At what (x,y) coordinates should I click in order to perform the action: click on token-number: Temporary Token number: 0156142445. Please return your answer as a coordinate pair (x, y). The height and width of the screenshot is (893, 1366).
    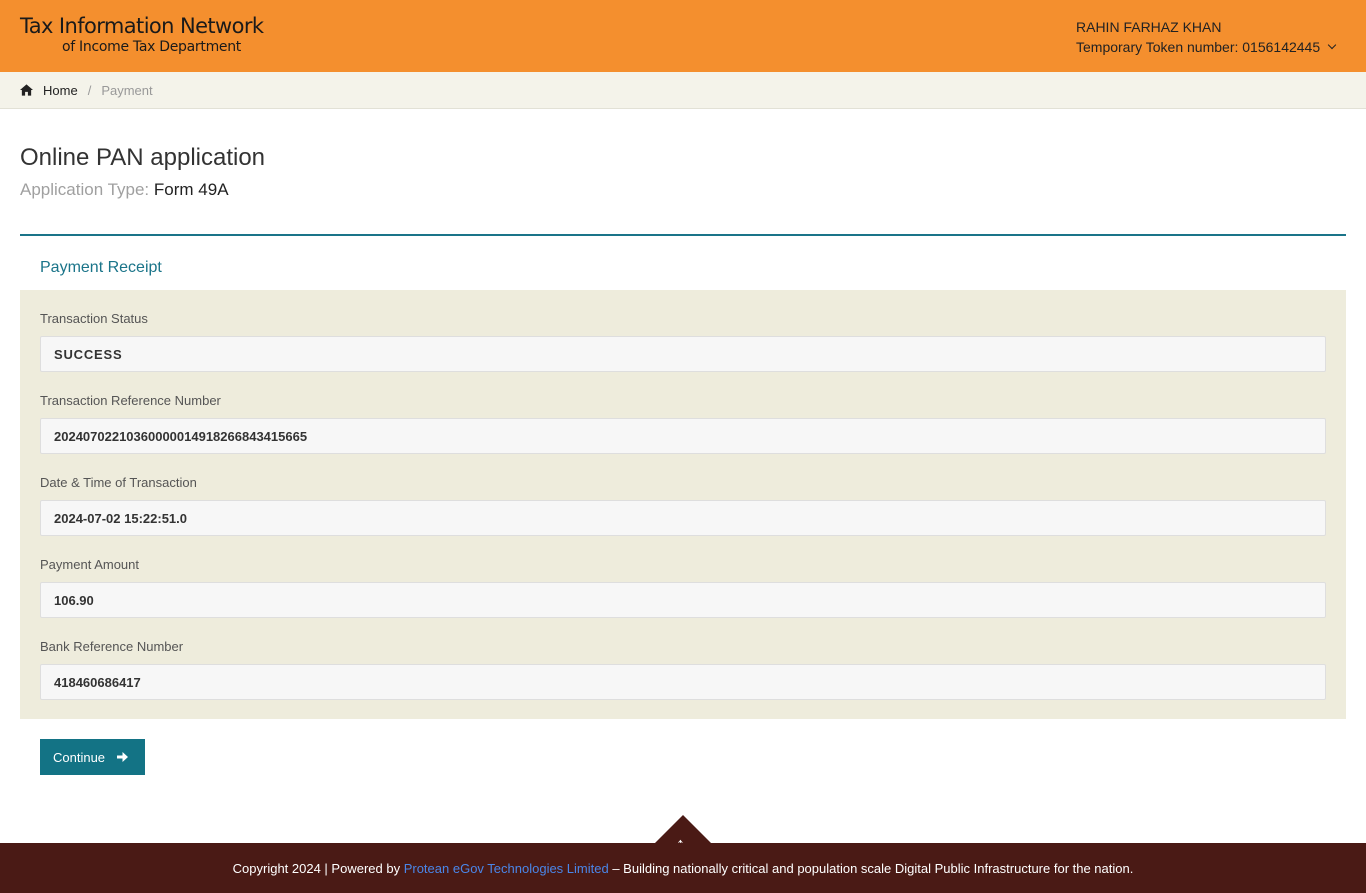
    Looking at the image, I should click on (1198, 47).